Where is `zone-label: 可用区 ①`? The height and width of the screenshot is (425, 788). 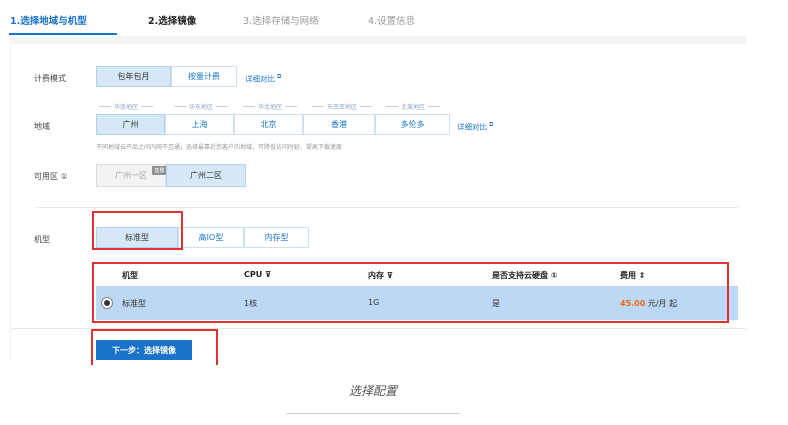
zone-label: 可用区 ① is located at coordinates (51, 176).